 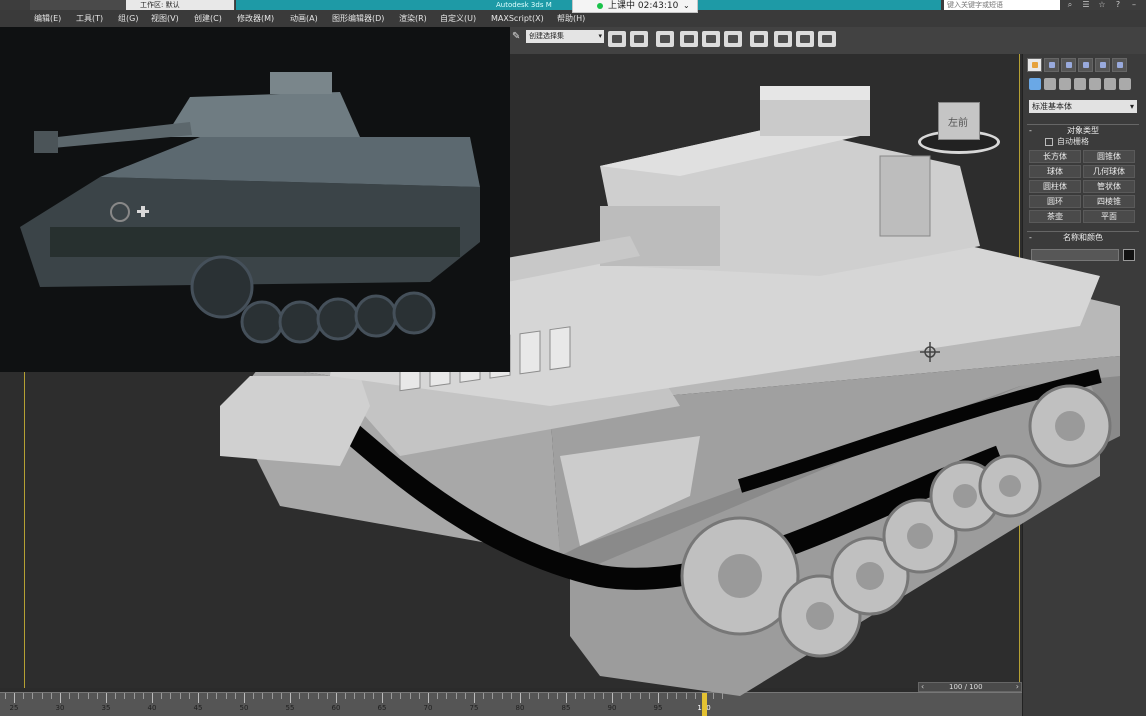 I want to click on align-button, so click(x=639, y=39).